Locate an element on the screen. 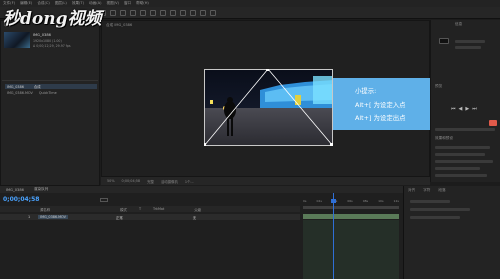  layer-index: 1 is located at coordinates (29, 217).